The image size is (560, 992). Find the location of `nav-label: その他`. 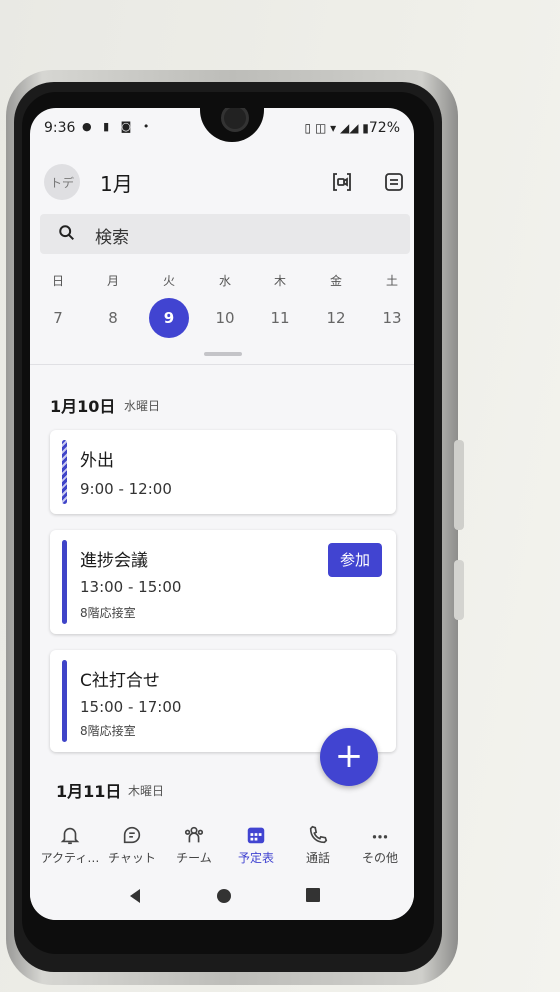

nav-label: その他 is located at coordinates (379, 858).